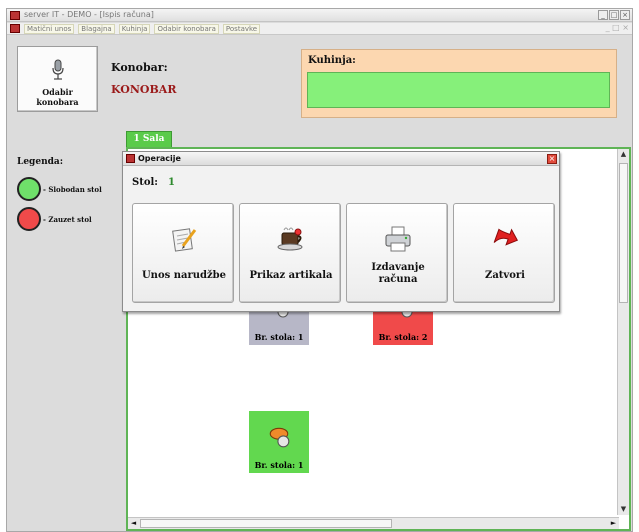 This screenshot has height=532, width=639. I want to click on scroll-down-icon: ▼, so click(623, 509).